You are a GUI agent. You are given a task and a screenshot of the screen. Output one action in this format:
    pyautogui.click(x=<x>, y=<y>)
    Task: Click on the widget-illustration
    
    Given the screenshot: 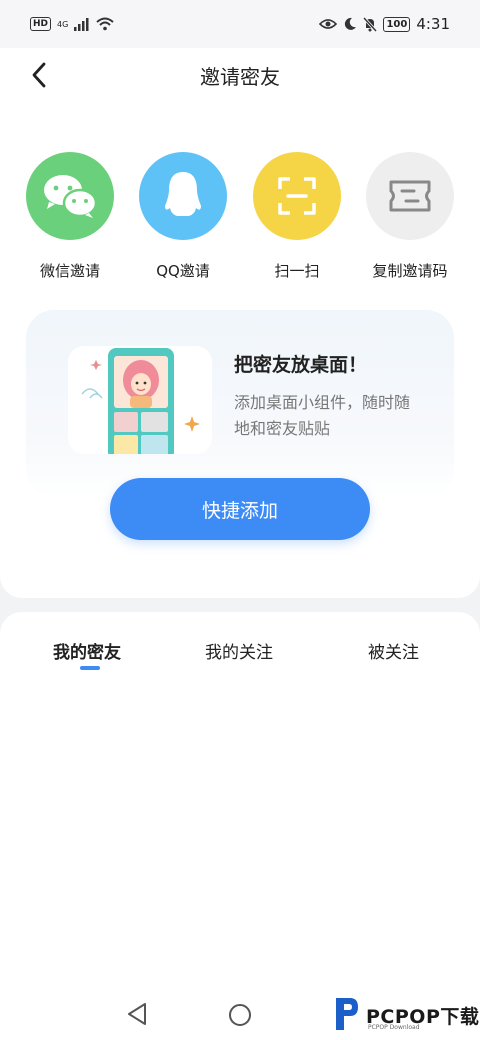 What is the action you would take?
    pyautogui.click(x=140, y=400)
    